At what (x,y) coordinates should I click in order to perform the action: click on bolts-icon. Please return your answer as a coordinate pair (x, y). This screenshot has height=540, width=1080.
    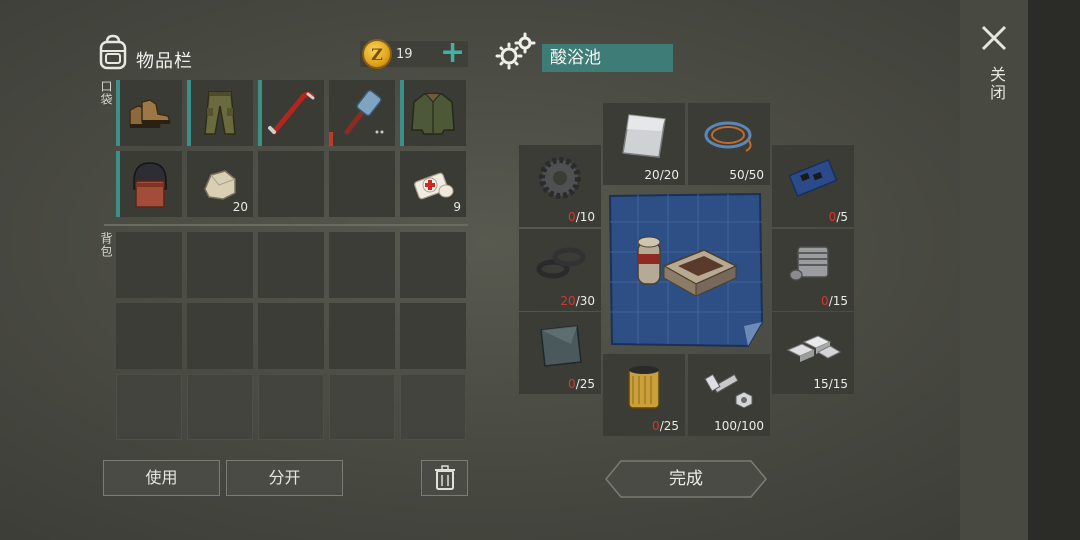
    Looking at the image, I should click on (728, 391).